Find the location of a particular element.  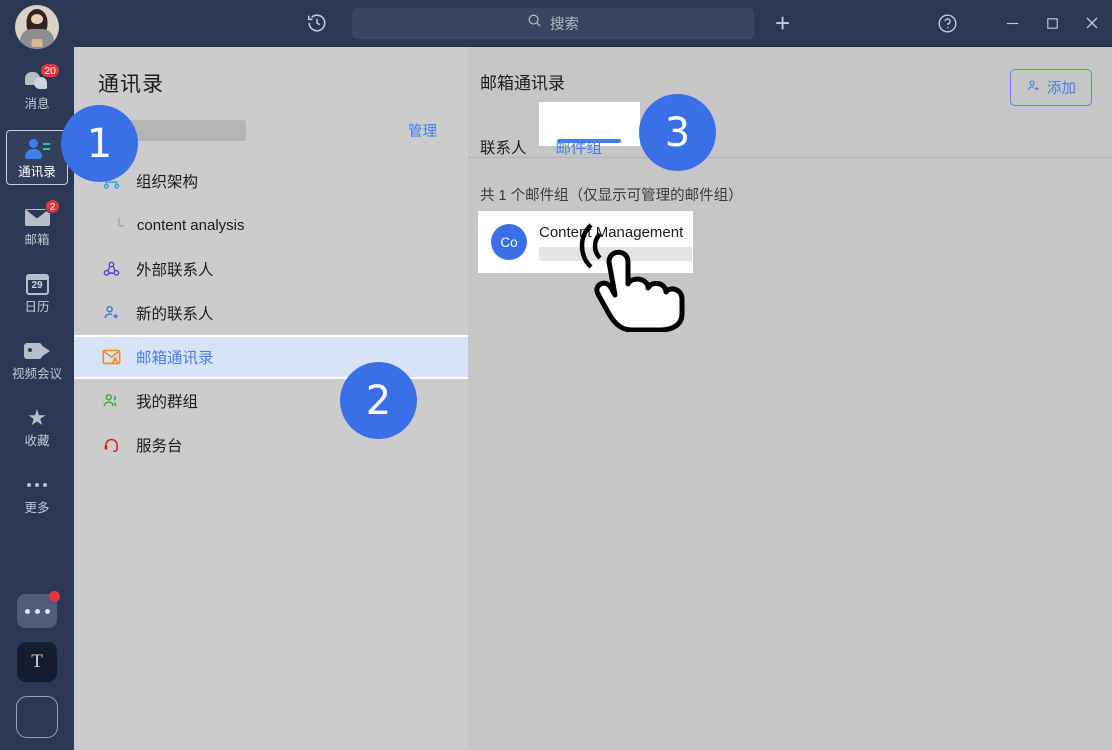

user-avatar-image is located at coordinates (37, 27).